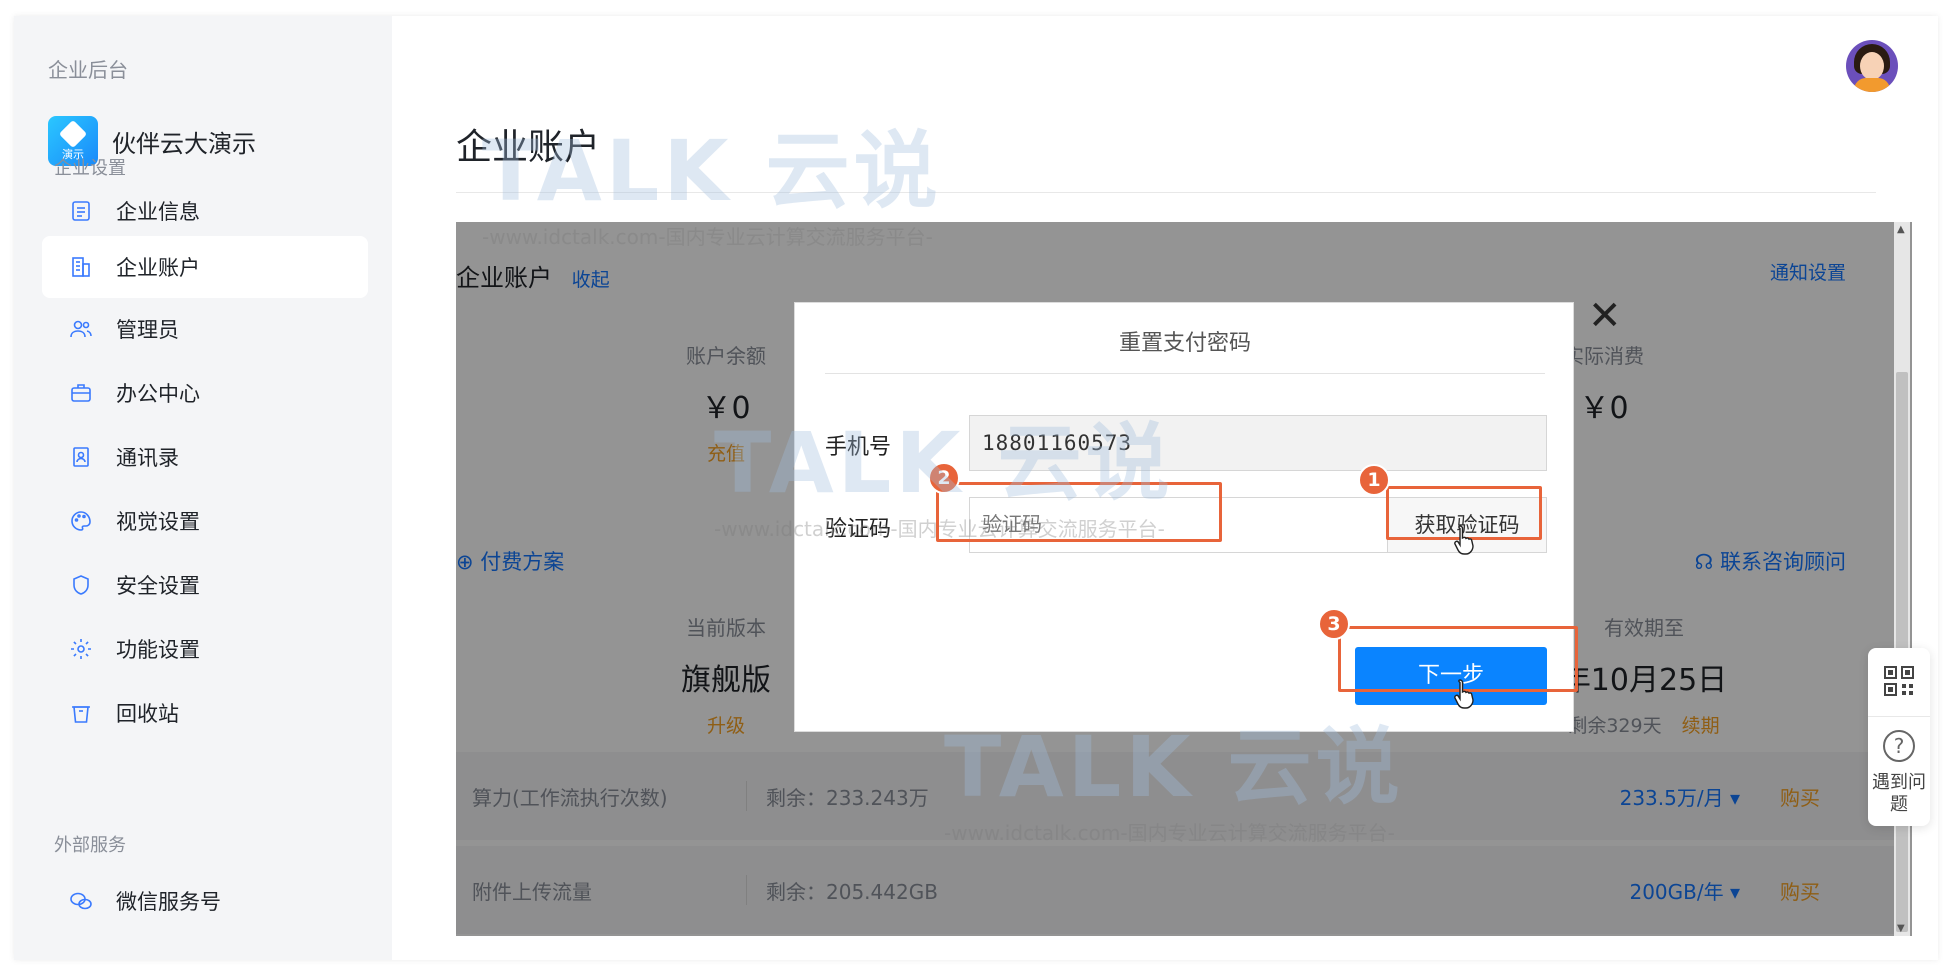 Image resolution: width=1954 pixels, height=976 pixels. I want to click on scroll-up-icon: ▲, so click(1901, 229).